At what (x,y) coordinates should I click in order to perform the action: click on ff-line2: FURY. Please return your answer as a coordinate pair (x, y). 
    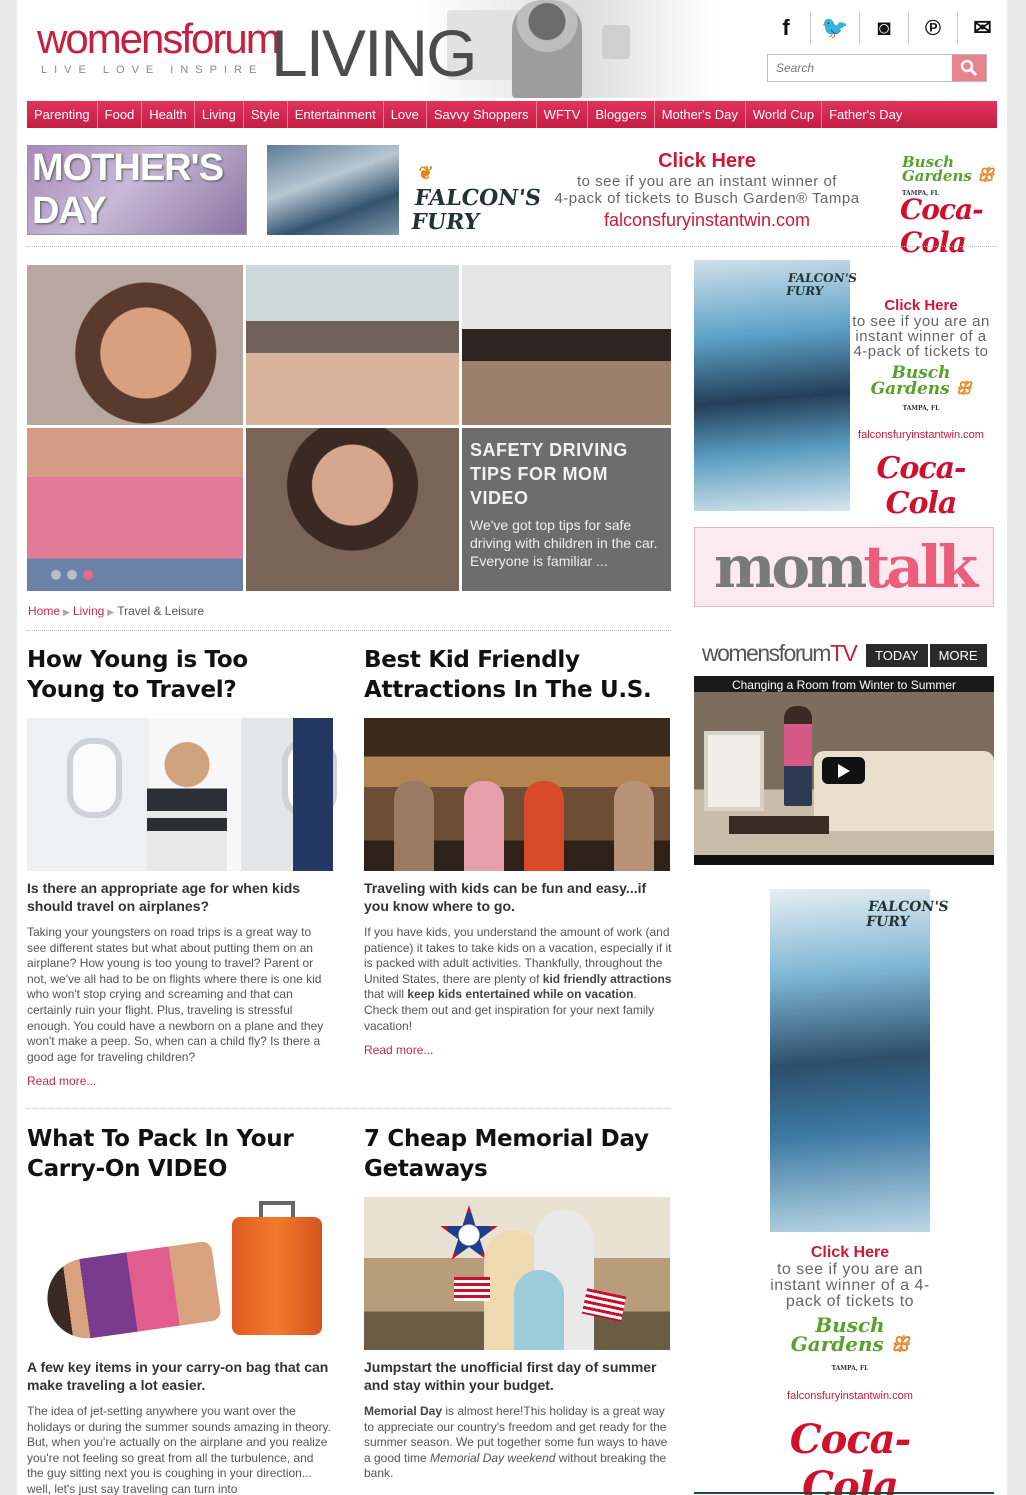
    Looking at the image, I should click on (887, 922).